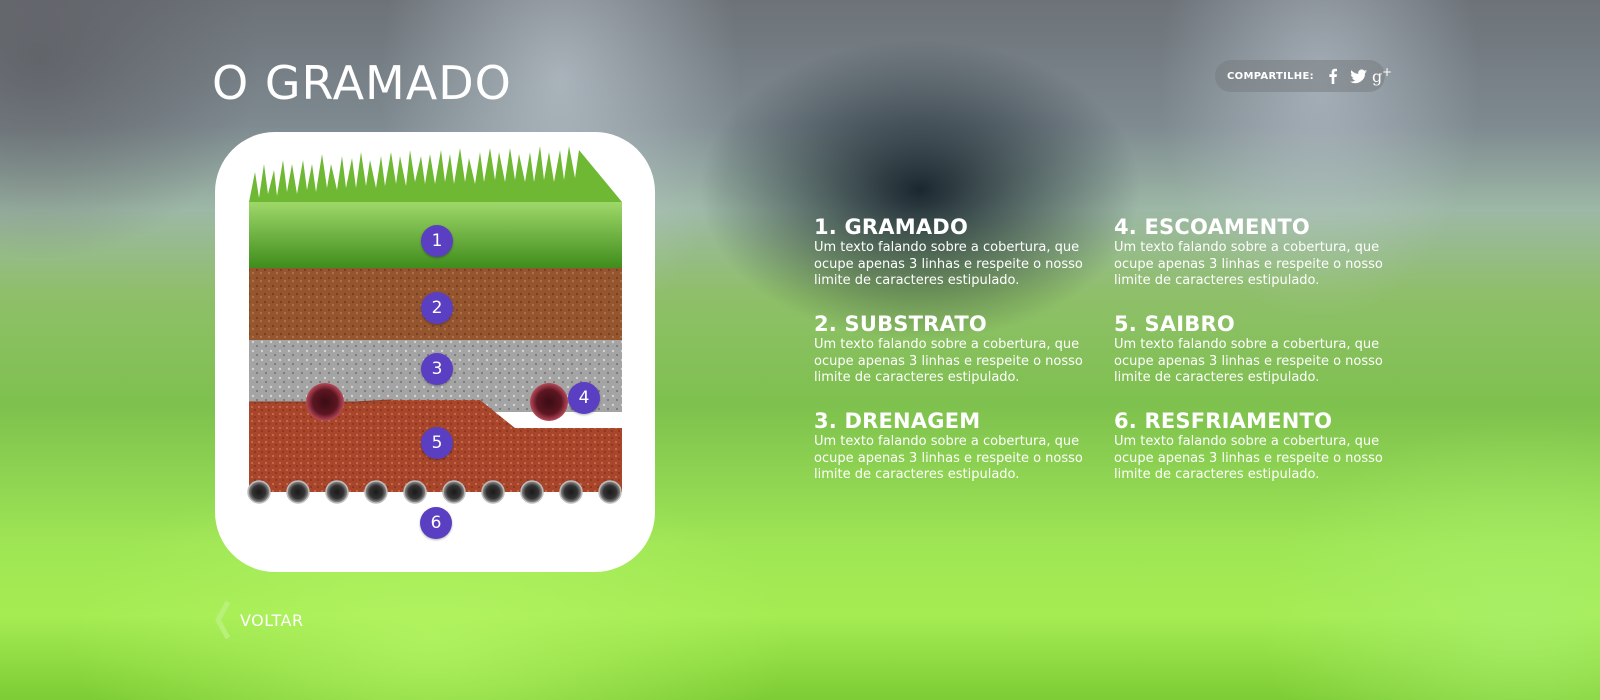  What do you see at coordinates (223, 620) in the screenshot?
I see `chevron-left-icon` at bounding box center [223, 620].